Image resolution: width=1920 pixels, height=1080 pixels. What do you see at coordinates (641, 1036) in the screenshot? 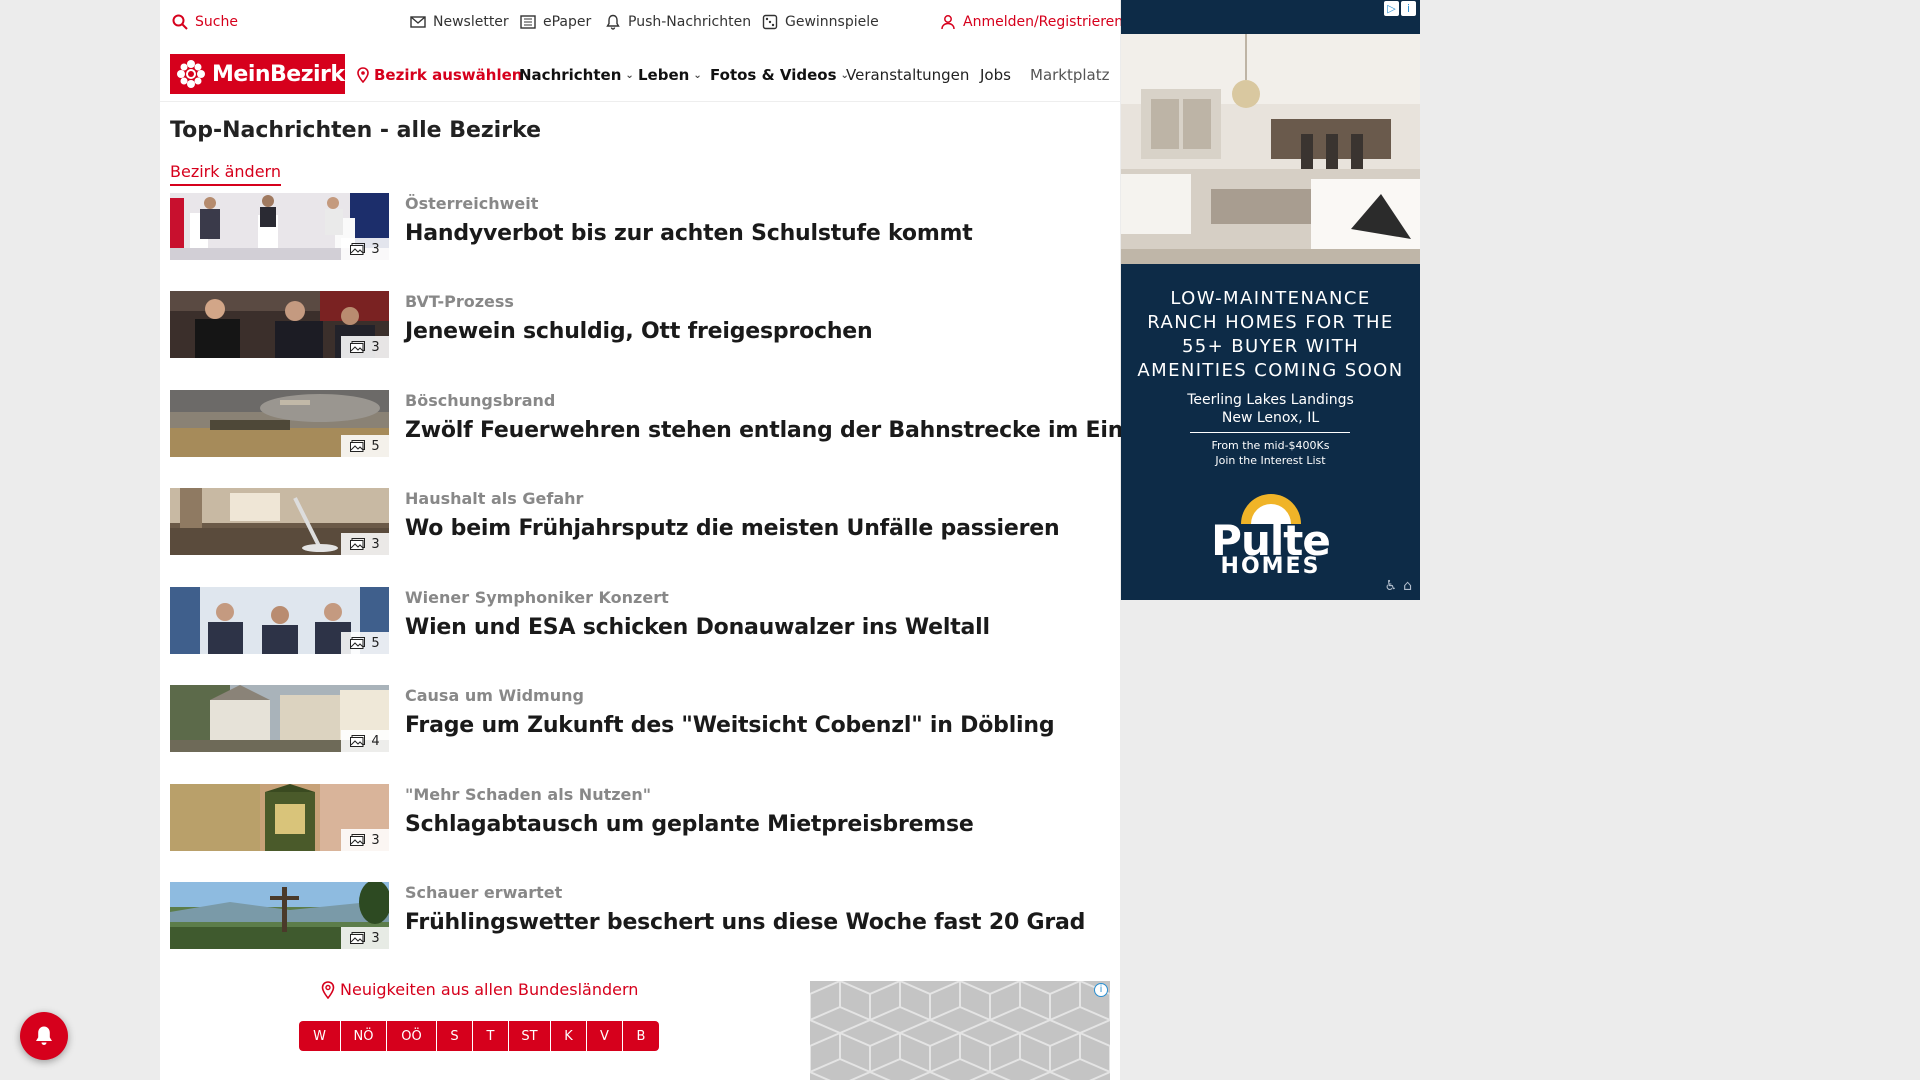
I see `state-button-b: B` at bounding box center [641, 1036].